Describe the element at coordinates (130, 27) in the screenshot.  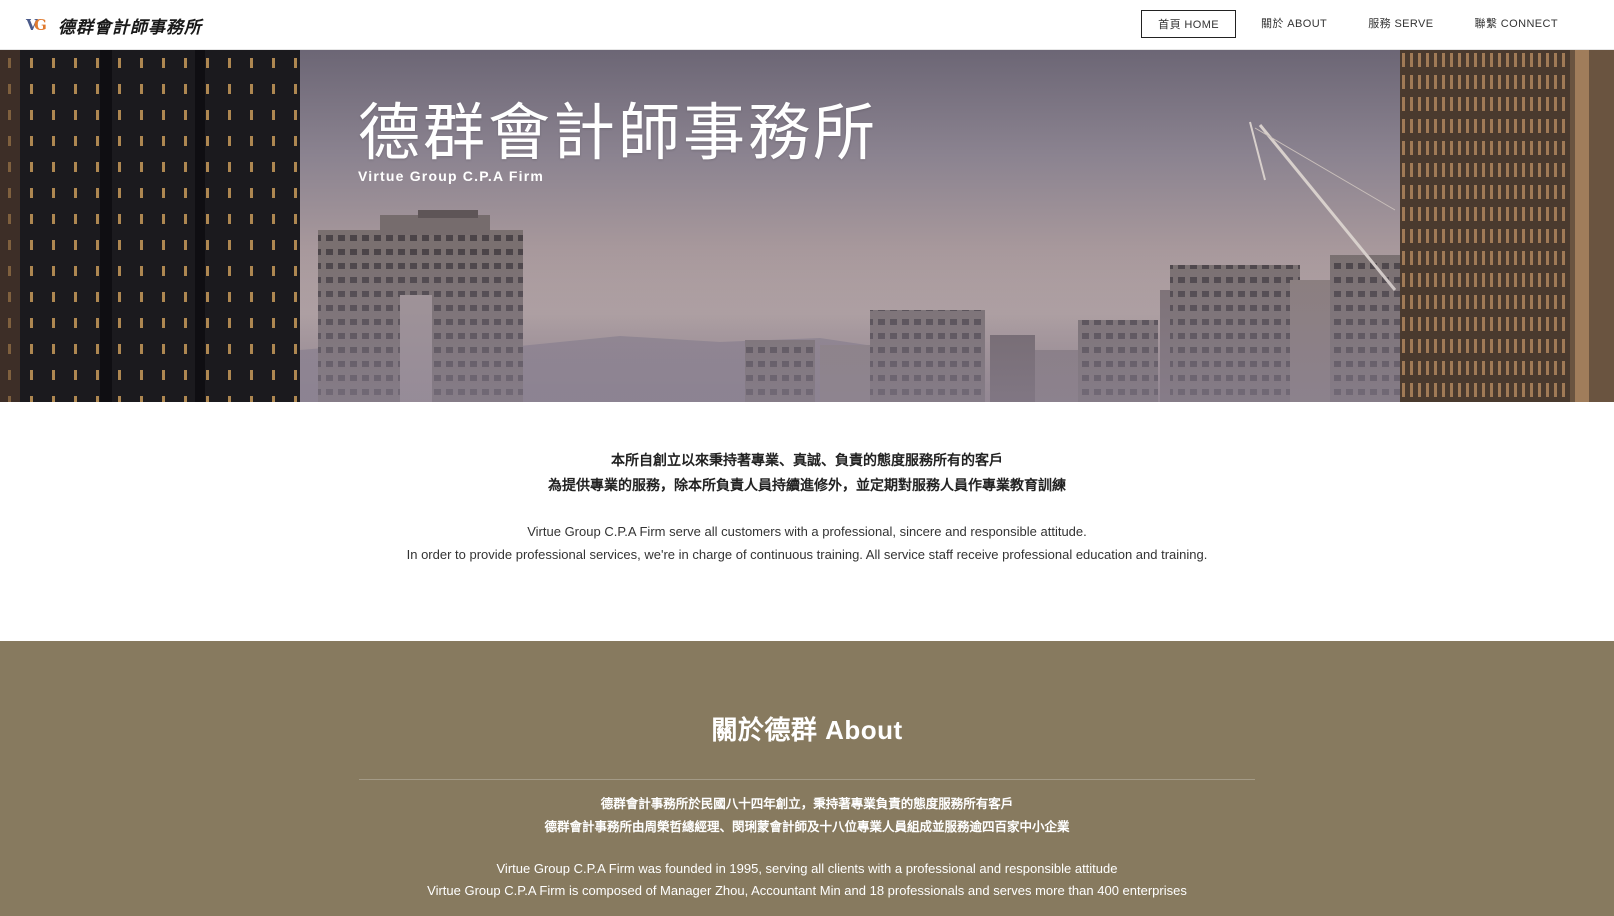
I see `logo-text: 德群會計師事務所` at that location.